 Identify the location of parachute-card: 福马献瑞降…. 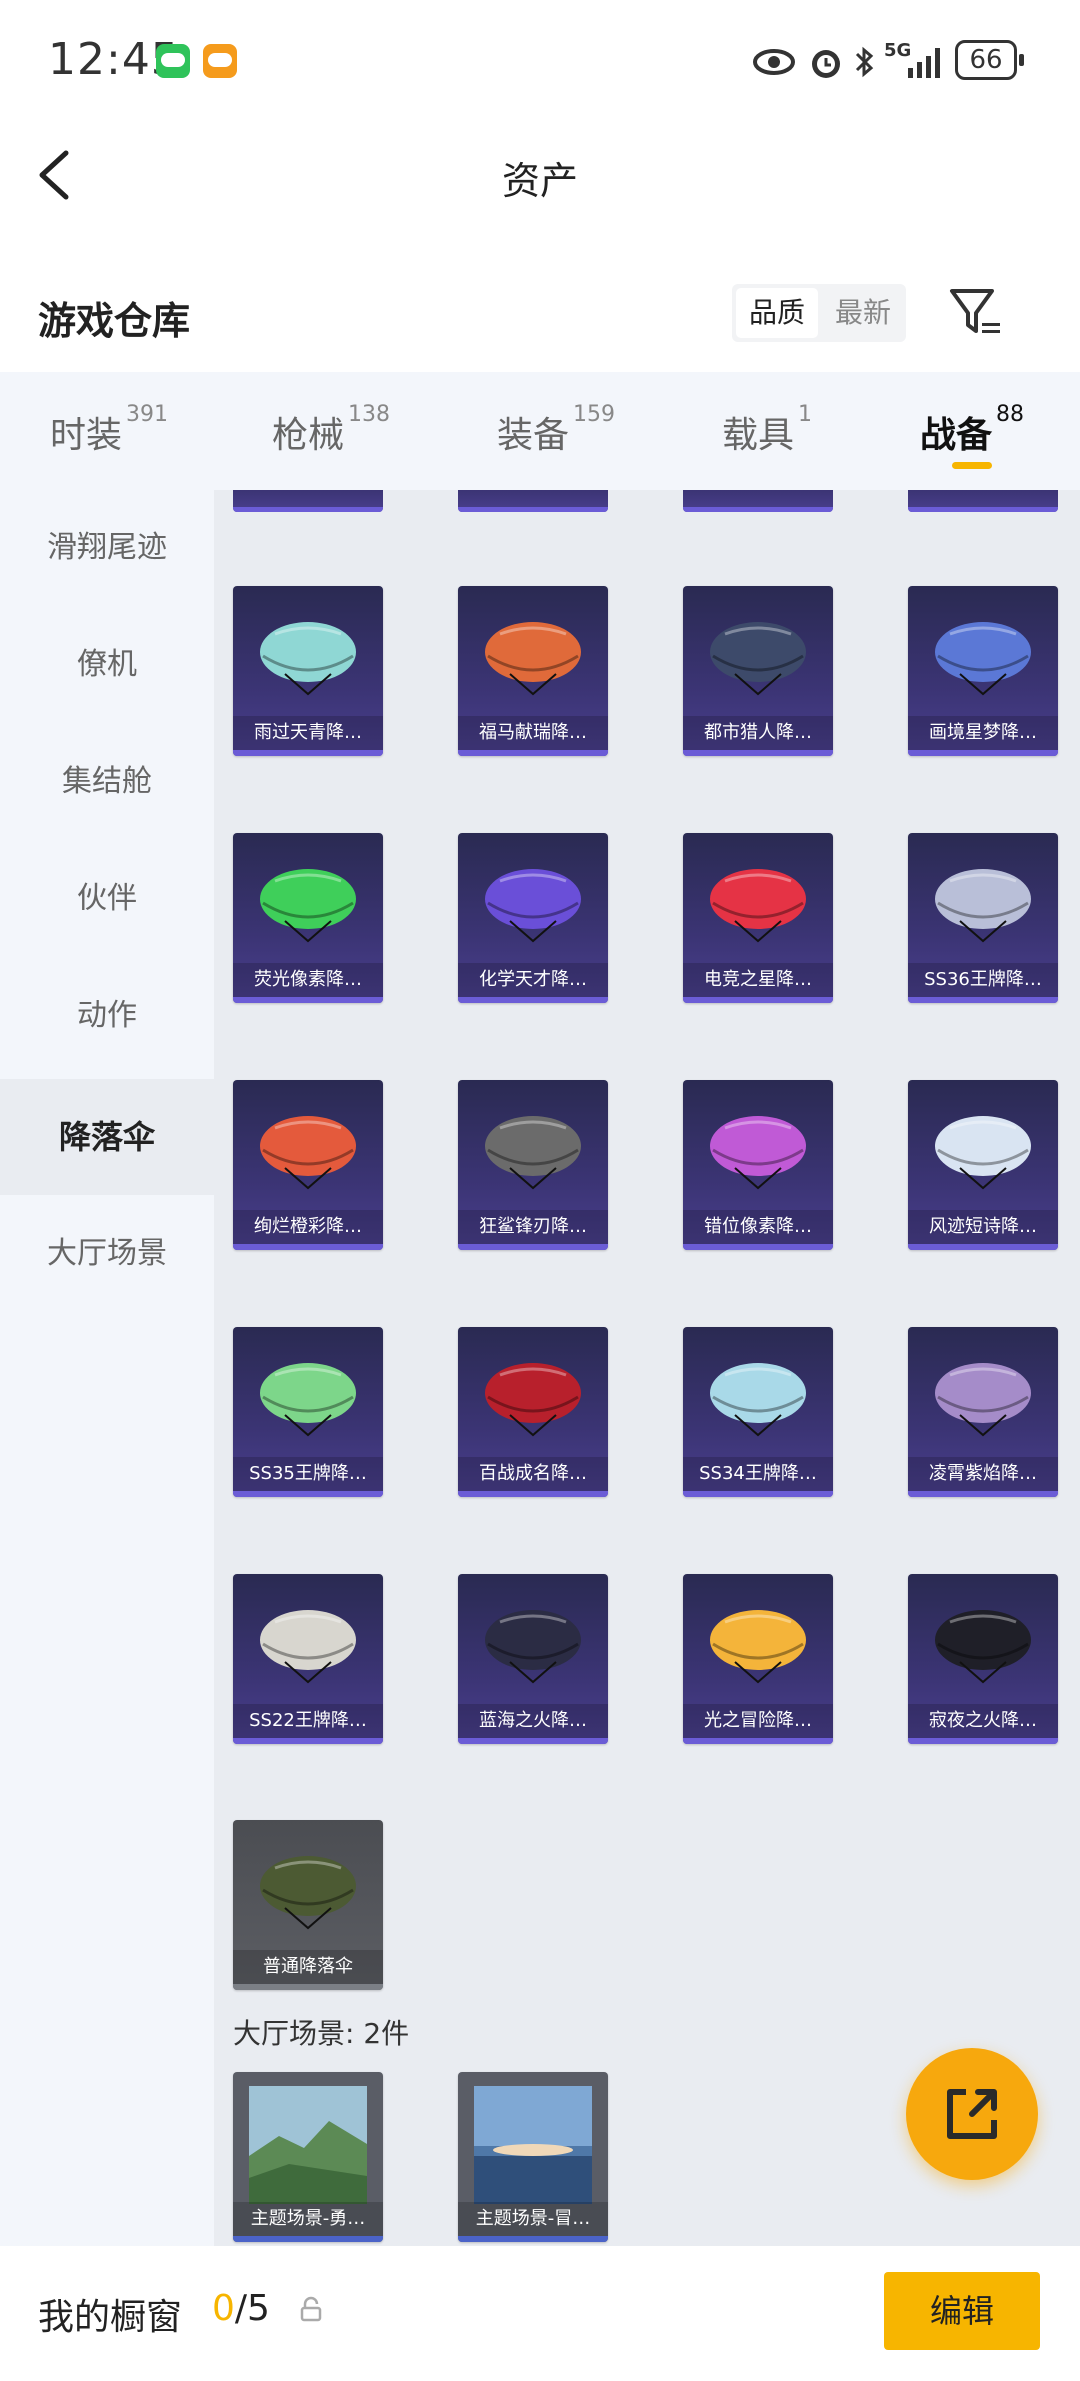
(533, 671).